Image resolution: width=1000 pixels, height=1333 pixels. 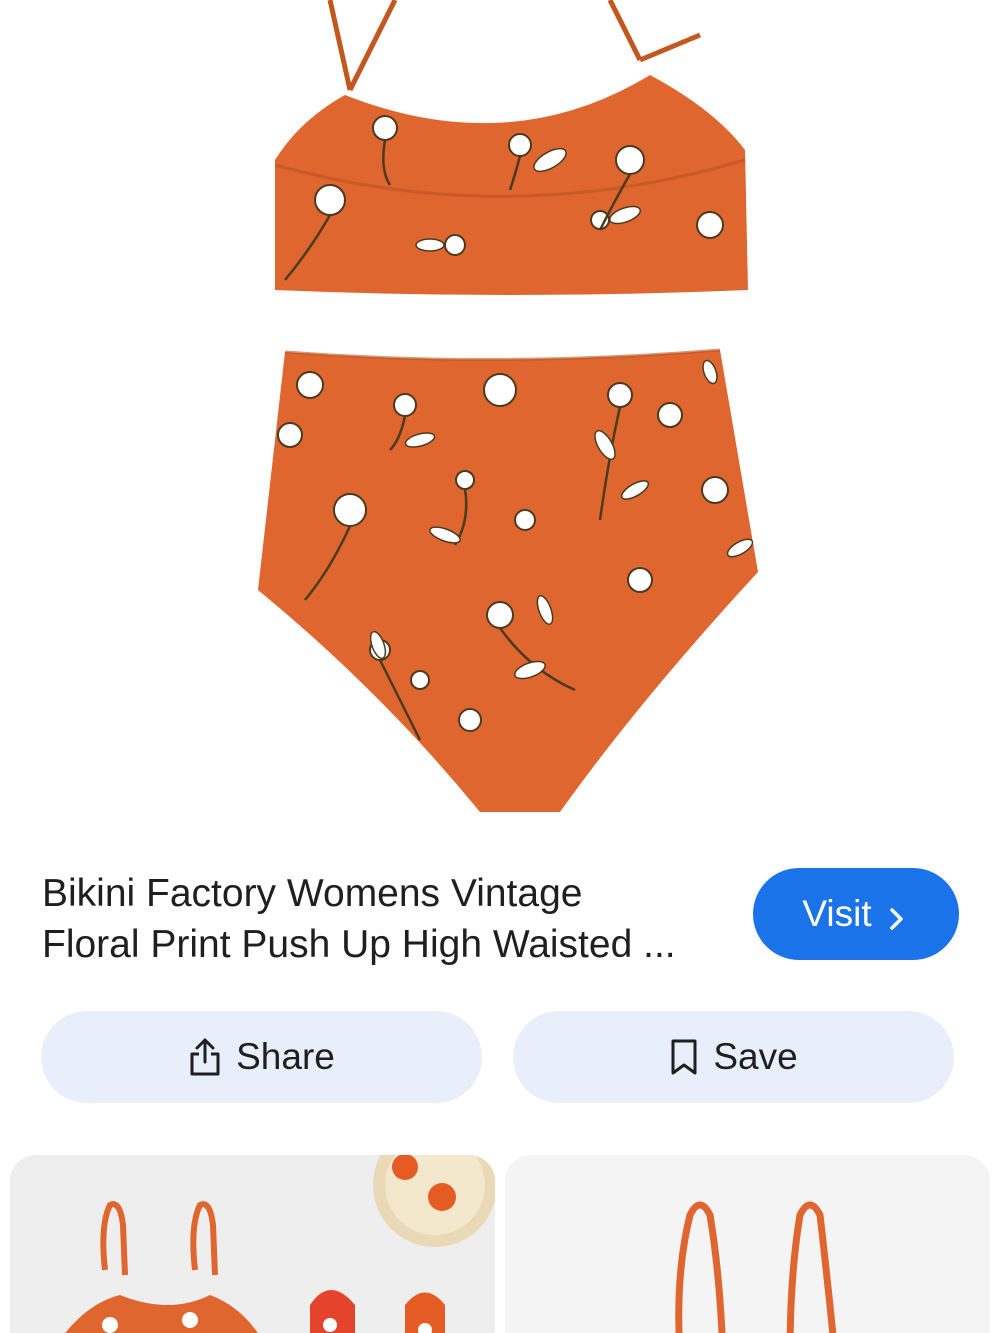 What do you see at coordinates (312, 893) in the screenshot?
I see `result-title-line-1: Bikini Factory Womens Vintage` at bounding box center [312, 893].